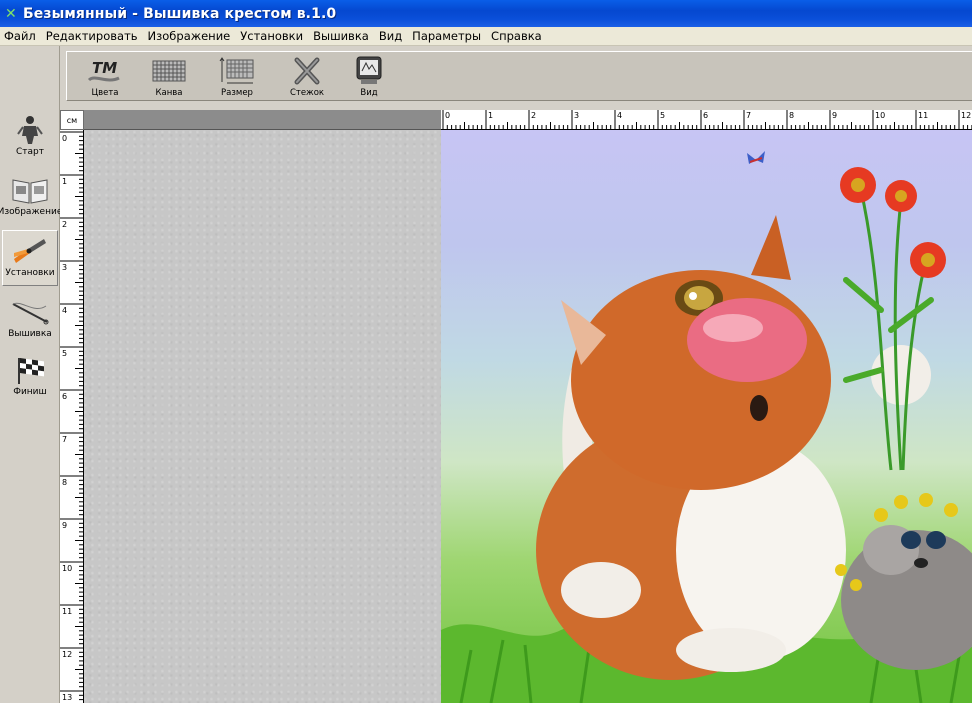 The width and height of the screenshot is (972, 703). What do you see at coordinates (30, 392) in the screenshot?
I see `sidebar-label: Финиш` at bounding box center [30, 392].